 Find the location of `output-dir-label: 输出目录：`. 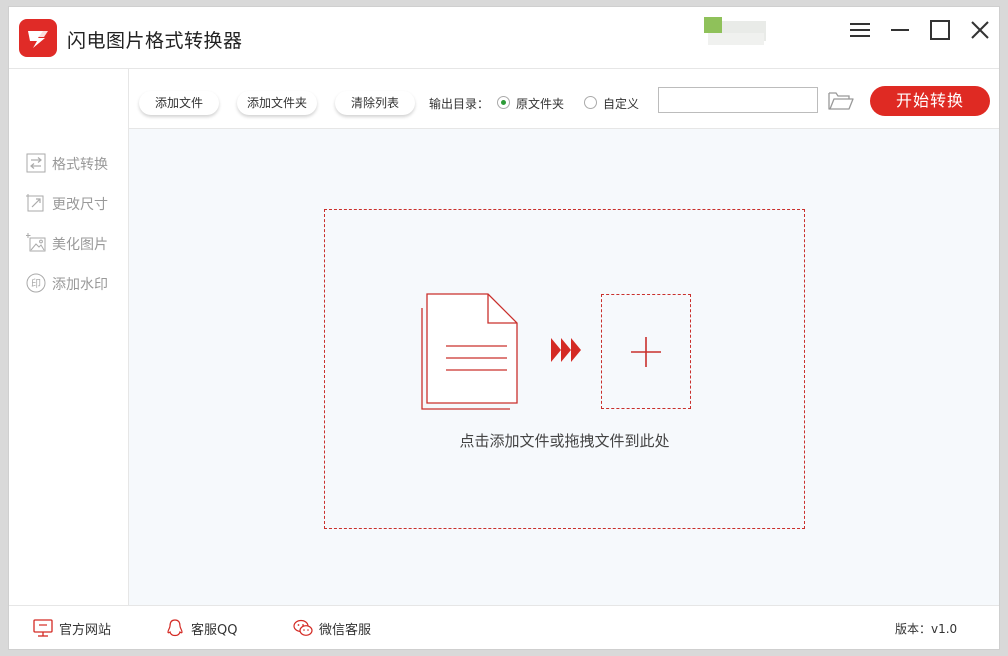

output-dir-label: 输出目录： is located at coordinates (459, 103).